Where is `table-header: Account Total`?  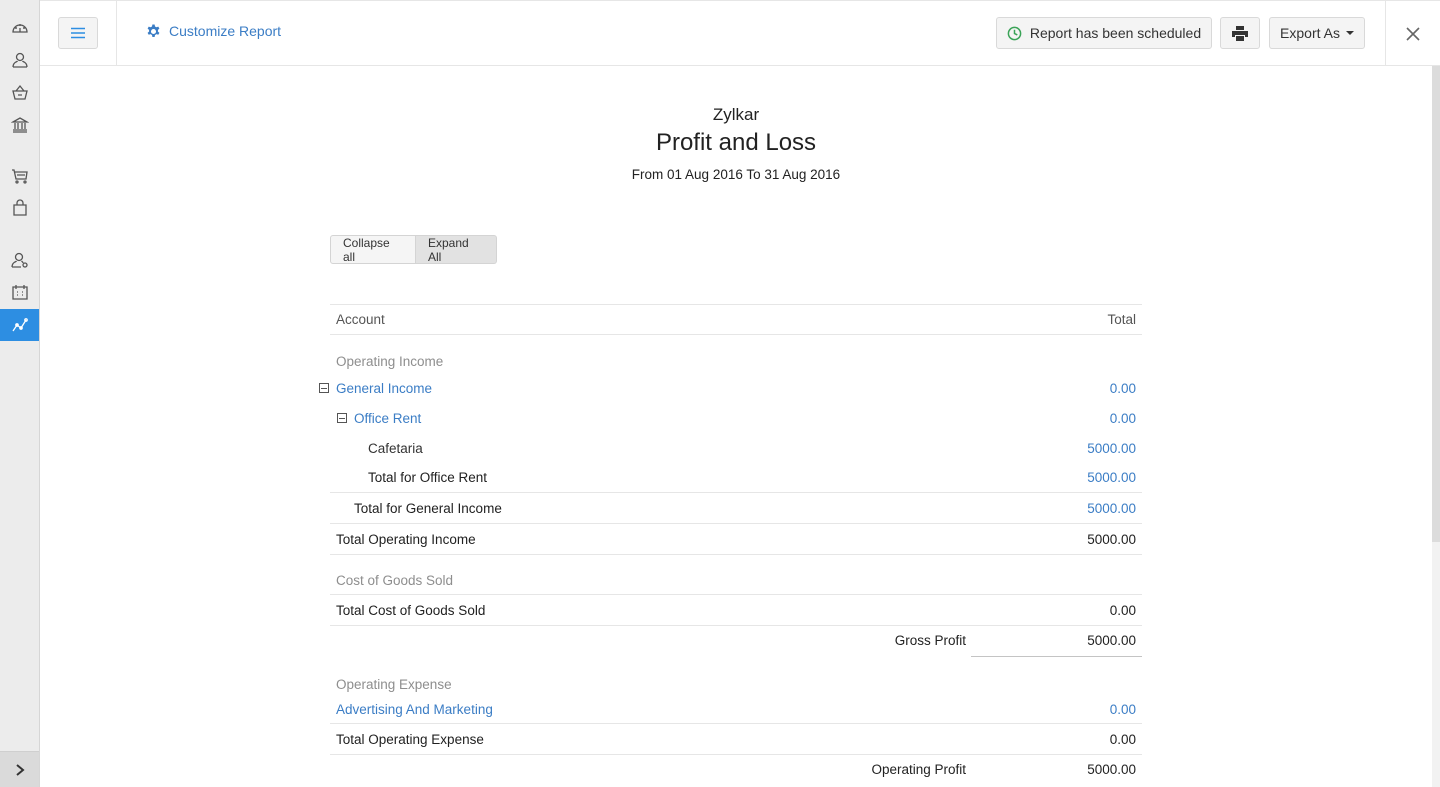 table-header: Account Total is located at coordinates (736, 319).